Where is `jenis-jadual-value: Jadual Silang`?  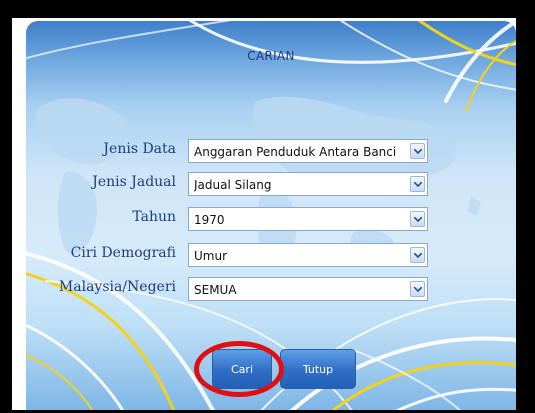 jenis-jadual-value: Jadual Silang is located at coordinates (233, 185).